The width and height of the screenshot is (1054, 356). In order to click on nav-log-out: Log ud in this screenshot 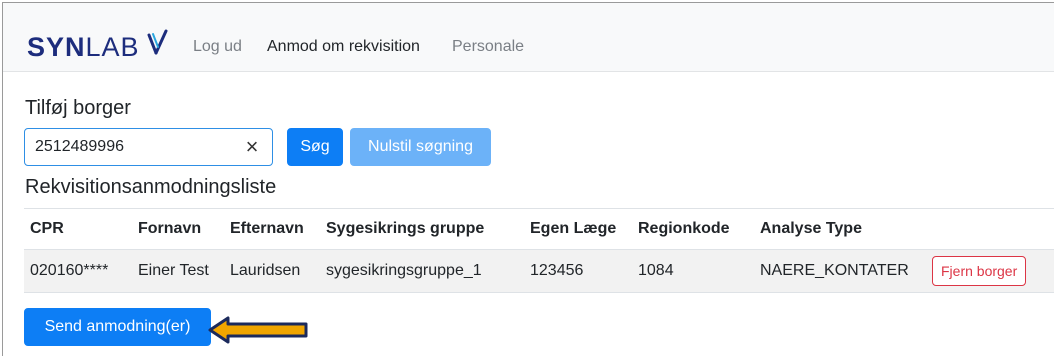, I will do `click(217, 47)`.